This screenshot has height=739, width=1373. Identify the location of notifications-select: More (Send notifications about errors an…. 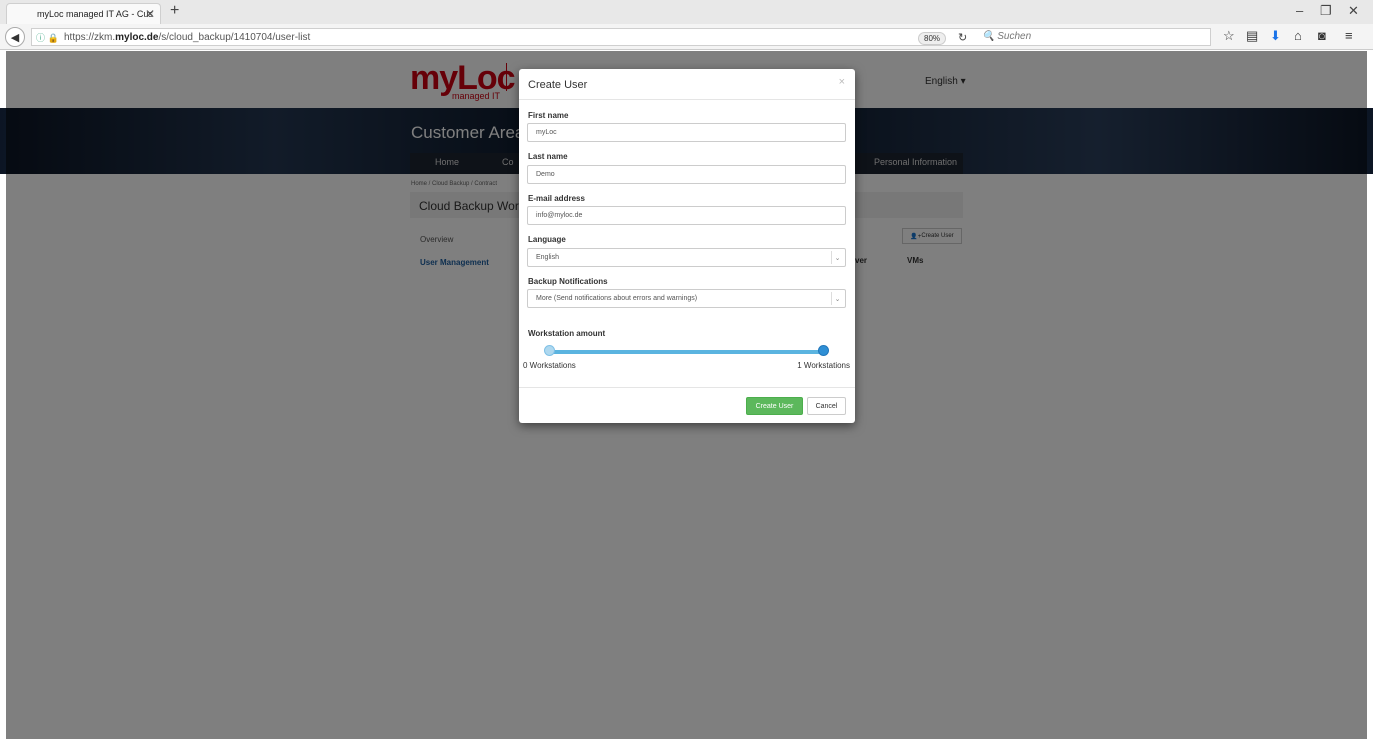
(686, 298).